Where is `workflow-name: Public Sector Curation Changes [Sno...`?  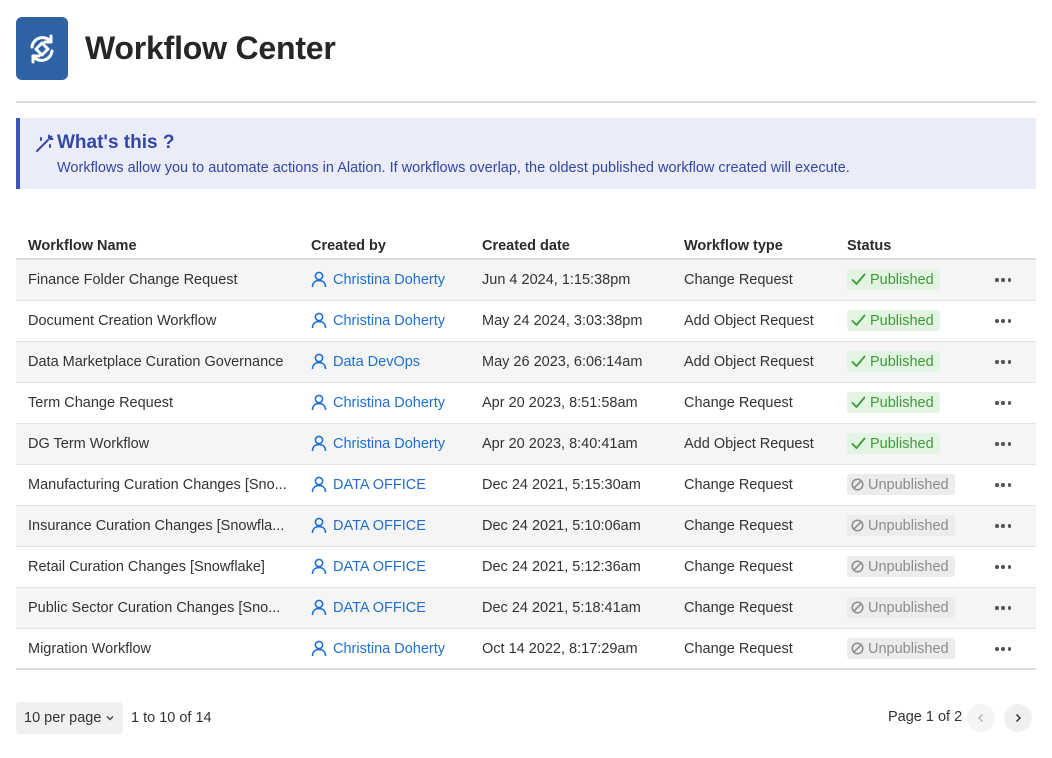
workflow-name: Public Sector Curation Changes [Sno... is located at coordinates (164, 608).